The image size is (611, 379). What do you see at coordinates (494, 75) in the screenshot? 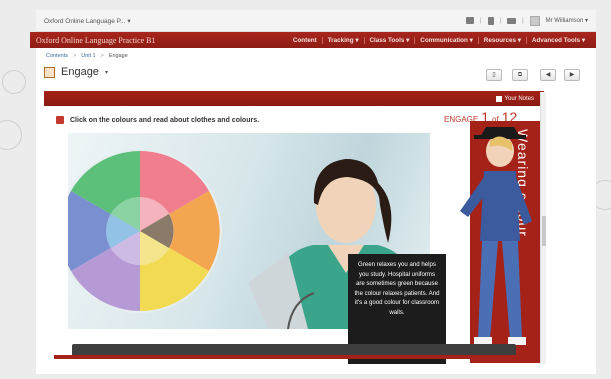
I see `print-button: ▯` at bounding box center [494, 75].